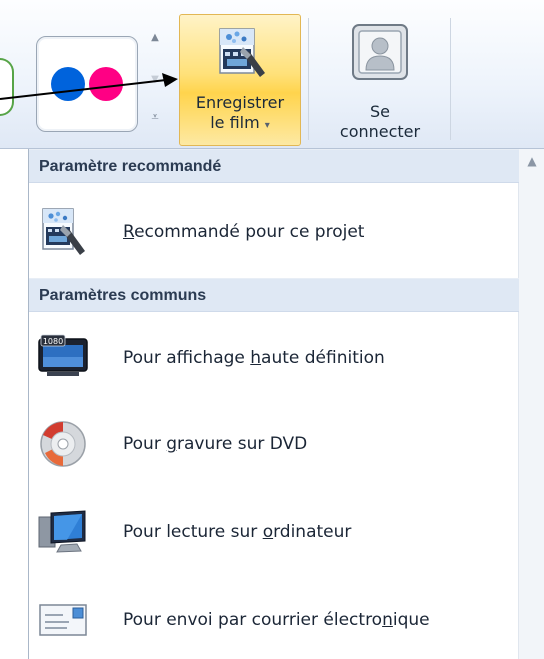 The width and height of the screenshot is (544, 659). I want to click on menu-scrollbar: ▲, so click(531, 404).